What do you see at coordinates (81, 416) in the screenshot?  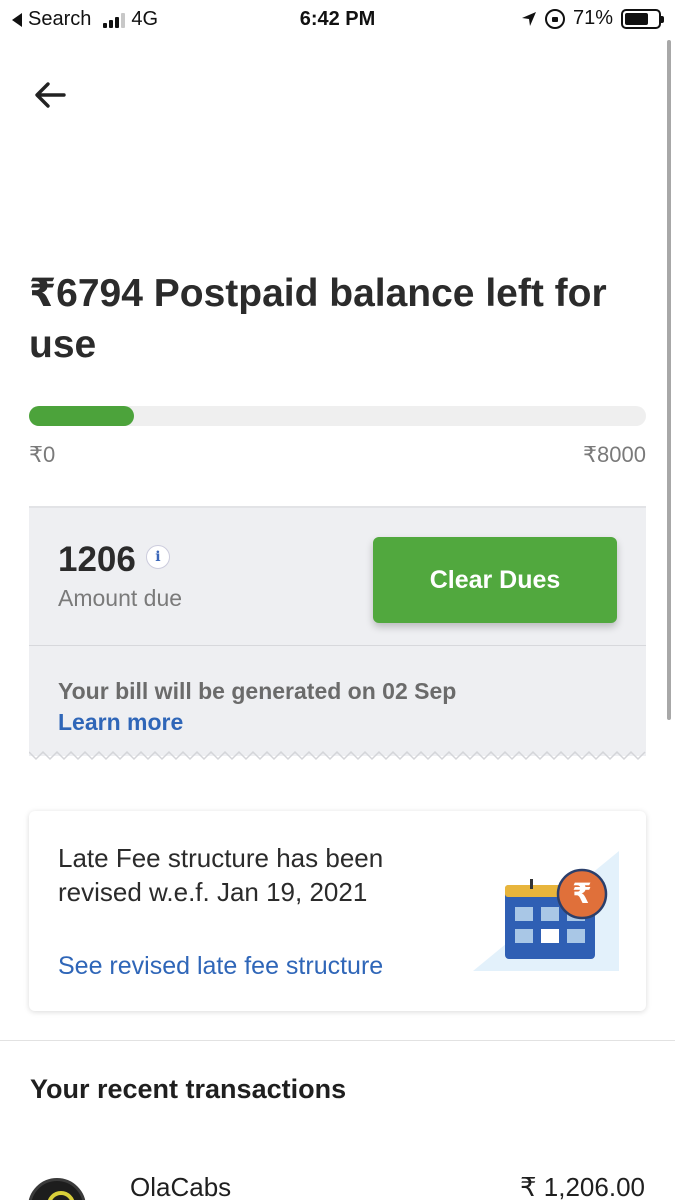 I see `balance-progress-fill` at bounding box center [81, 416].